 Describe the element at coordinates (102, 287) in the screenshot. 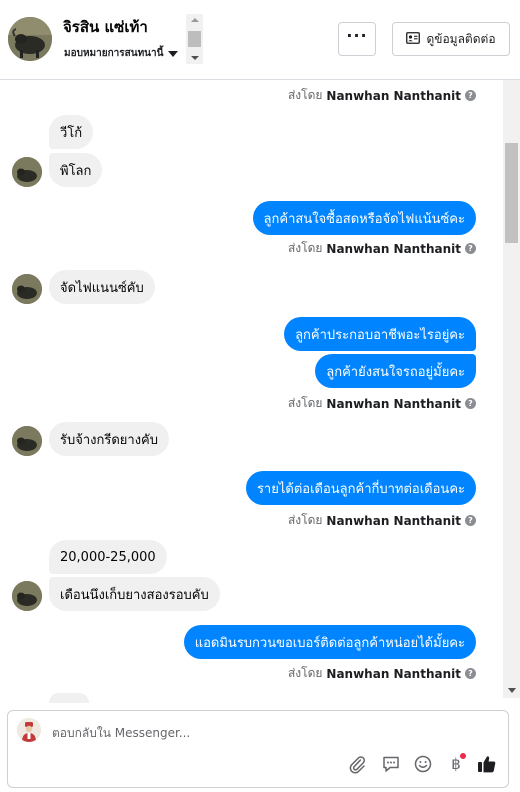

I see `incoming-message: จัดไฟแนนซ์คับ` at that location.